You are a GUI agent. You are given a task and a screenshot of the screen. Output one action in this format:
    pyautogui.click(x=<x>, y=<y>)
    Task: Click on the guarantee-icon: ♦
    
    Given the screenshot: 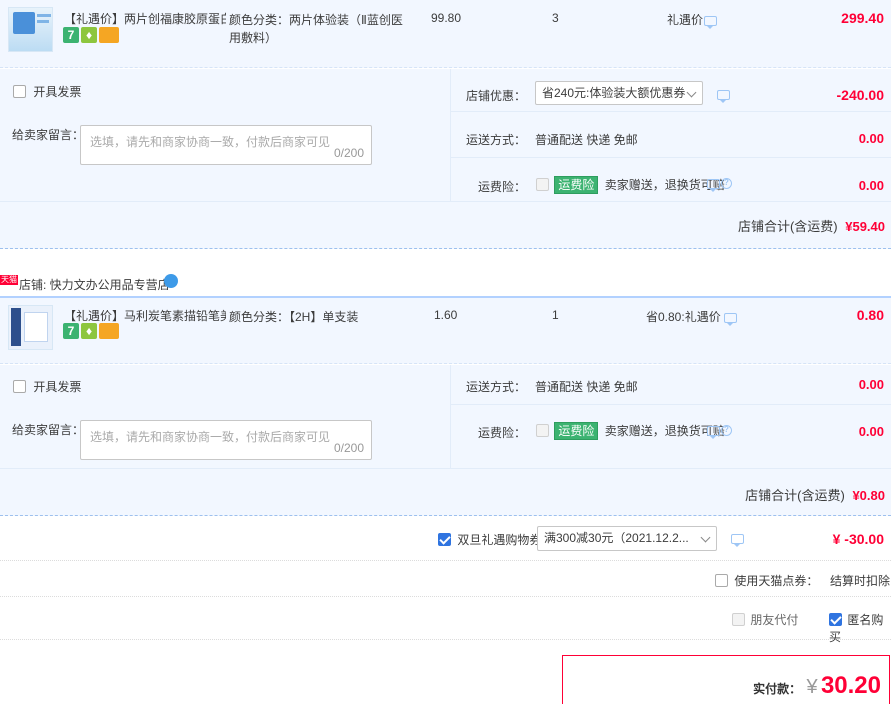 What is the action you would take?
    pyautogui.click(x=89, y=331)
    